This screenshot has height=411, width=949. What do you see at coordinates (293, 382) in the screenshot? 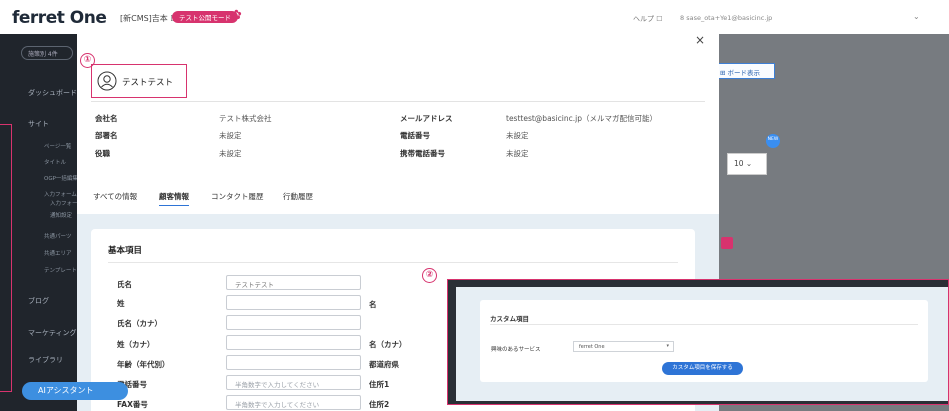
I see `phone-field: 半角数字で入力してください` at bounding box center [293, 382].